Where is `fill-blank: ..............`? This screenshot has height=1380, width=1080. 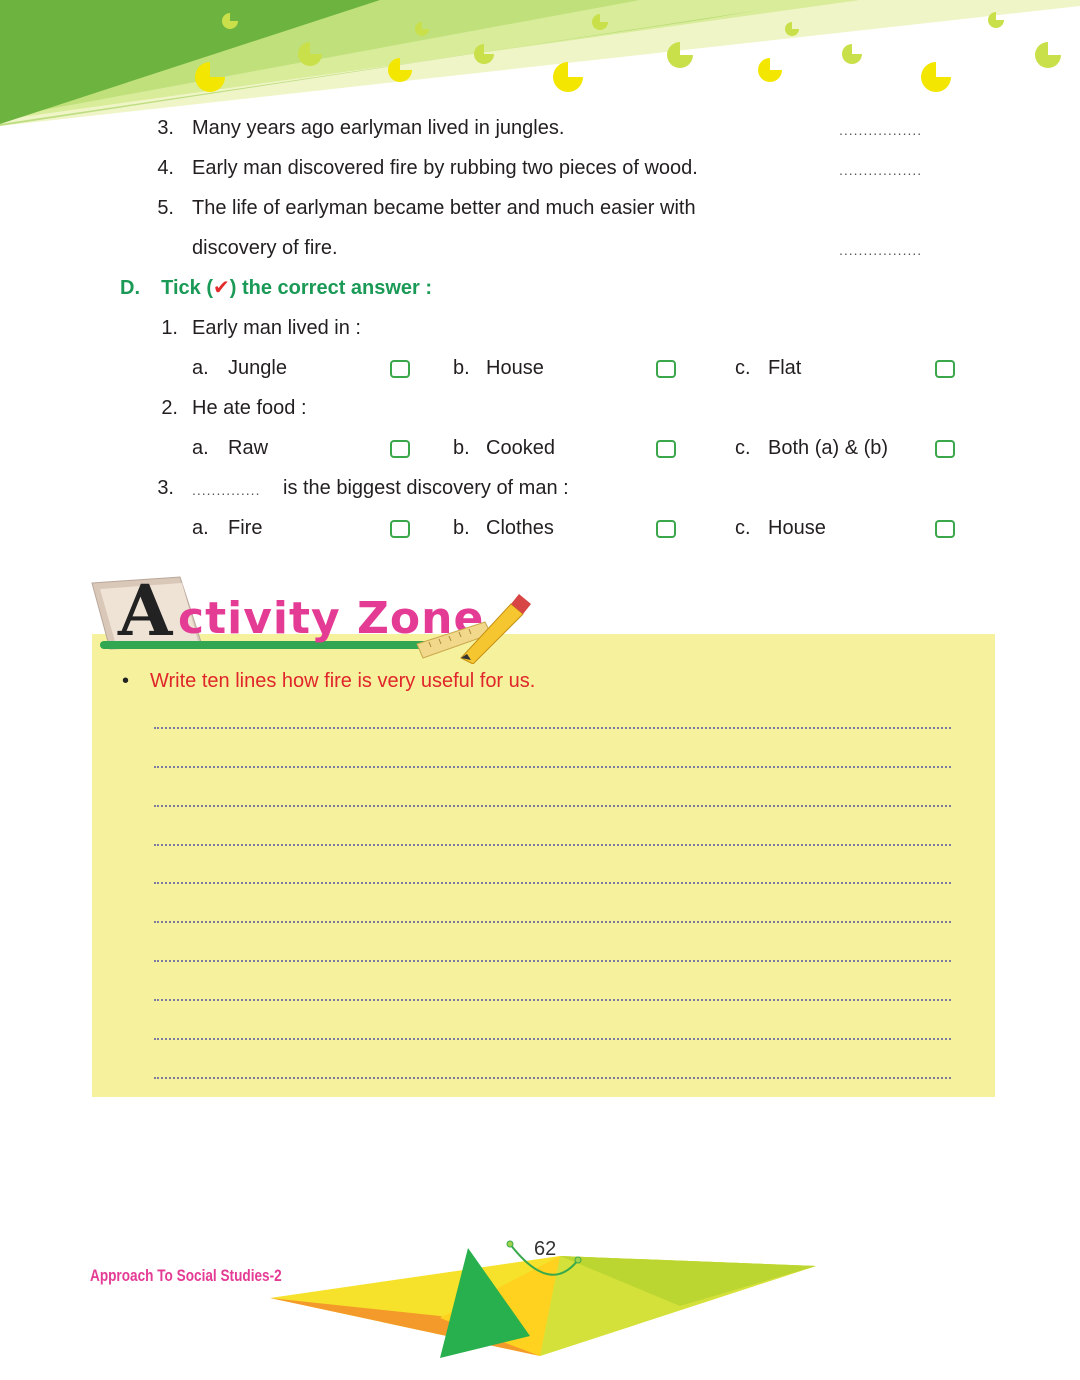
fill-blank: .............. is located at coordinates (226, 490).